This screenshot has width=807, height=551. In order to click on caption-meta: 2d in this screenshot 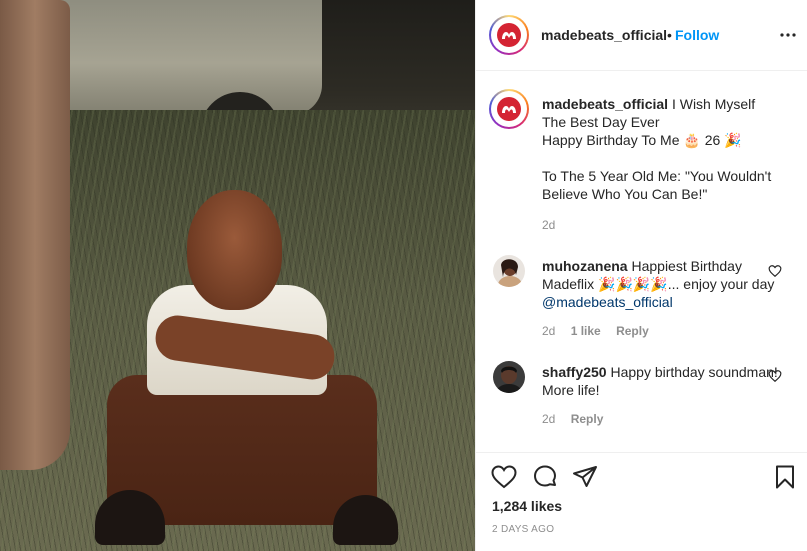, I will do `click(554, 225)`.